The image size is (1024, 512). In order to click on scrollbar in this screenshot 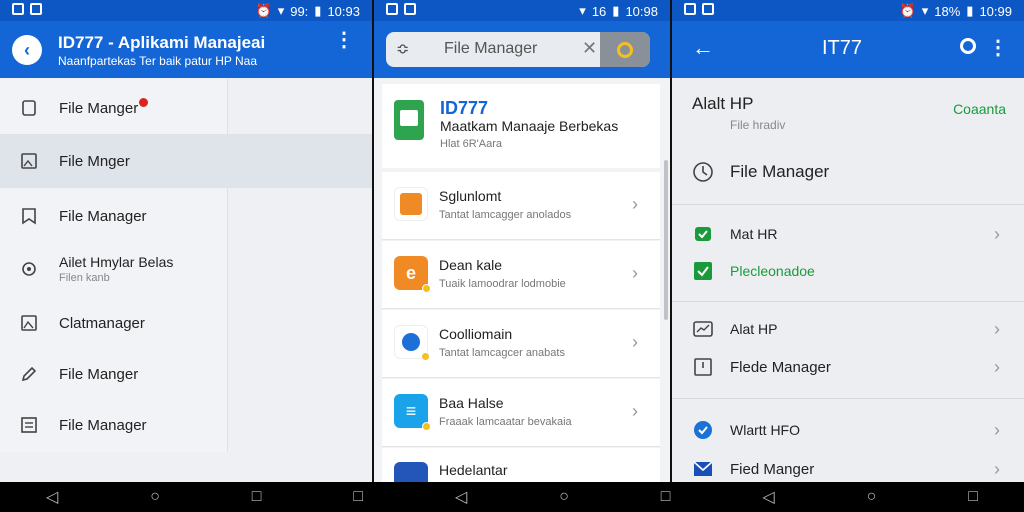, I will do `click(666, 240)`.